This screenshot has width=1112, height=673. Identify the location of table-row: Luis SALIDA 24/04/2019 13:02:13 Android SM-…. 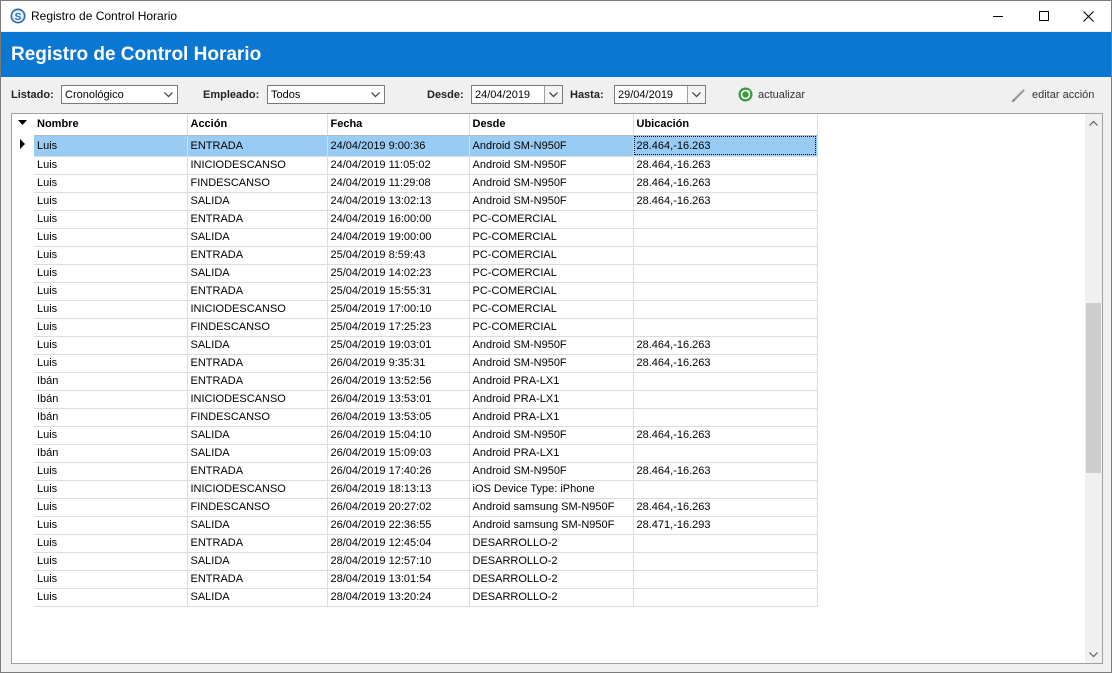
(415, 201).